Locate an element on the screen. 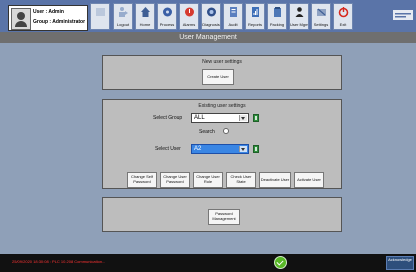 This screenshot has height=272, width=416. toolbar-button-exit: Exit is located at coordinates (343, 16).